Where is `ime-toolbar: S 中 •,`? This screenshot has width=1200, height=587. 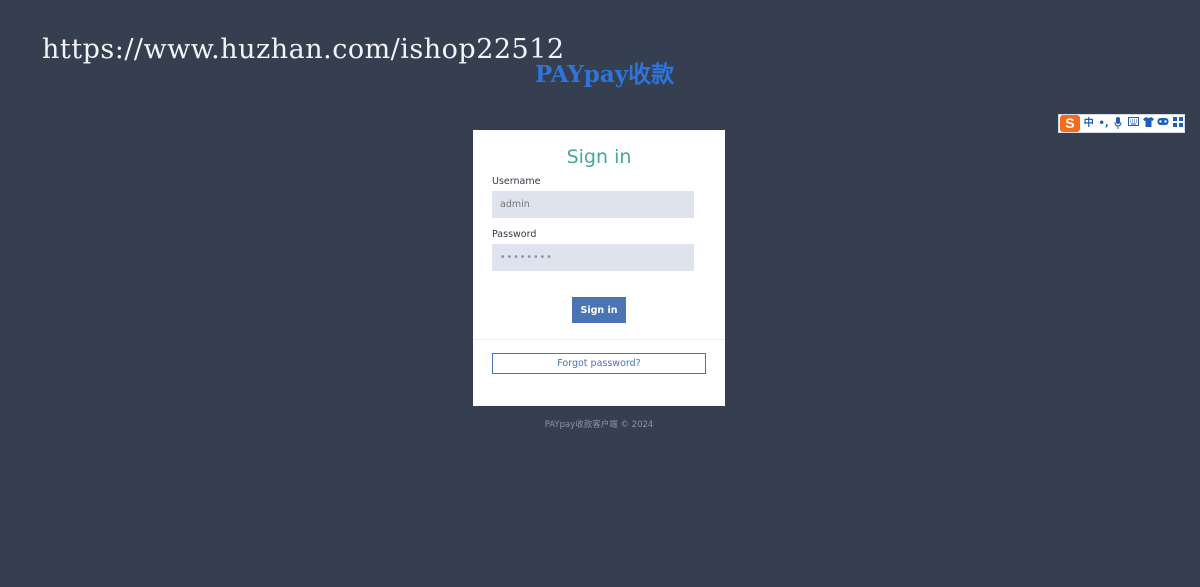
ime-toolbar: S 中 •, is located at coordinates (1121, 123).